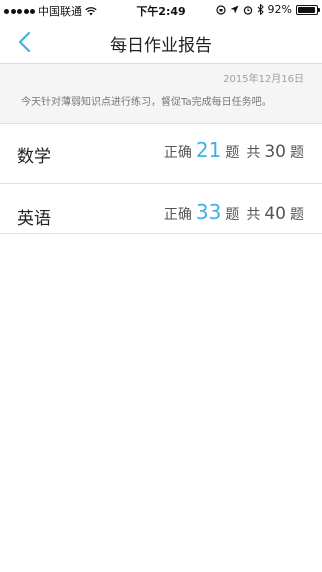 This screenshot has height=572, width=322. Describe the element at coordinates (34, 219) in the screenshot. I see `subject-name: 英语` at that location.